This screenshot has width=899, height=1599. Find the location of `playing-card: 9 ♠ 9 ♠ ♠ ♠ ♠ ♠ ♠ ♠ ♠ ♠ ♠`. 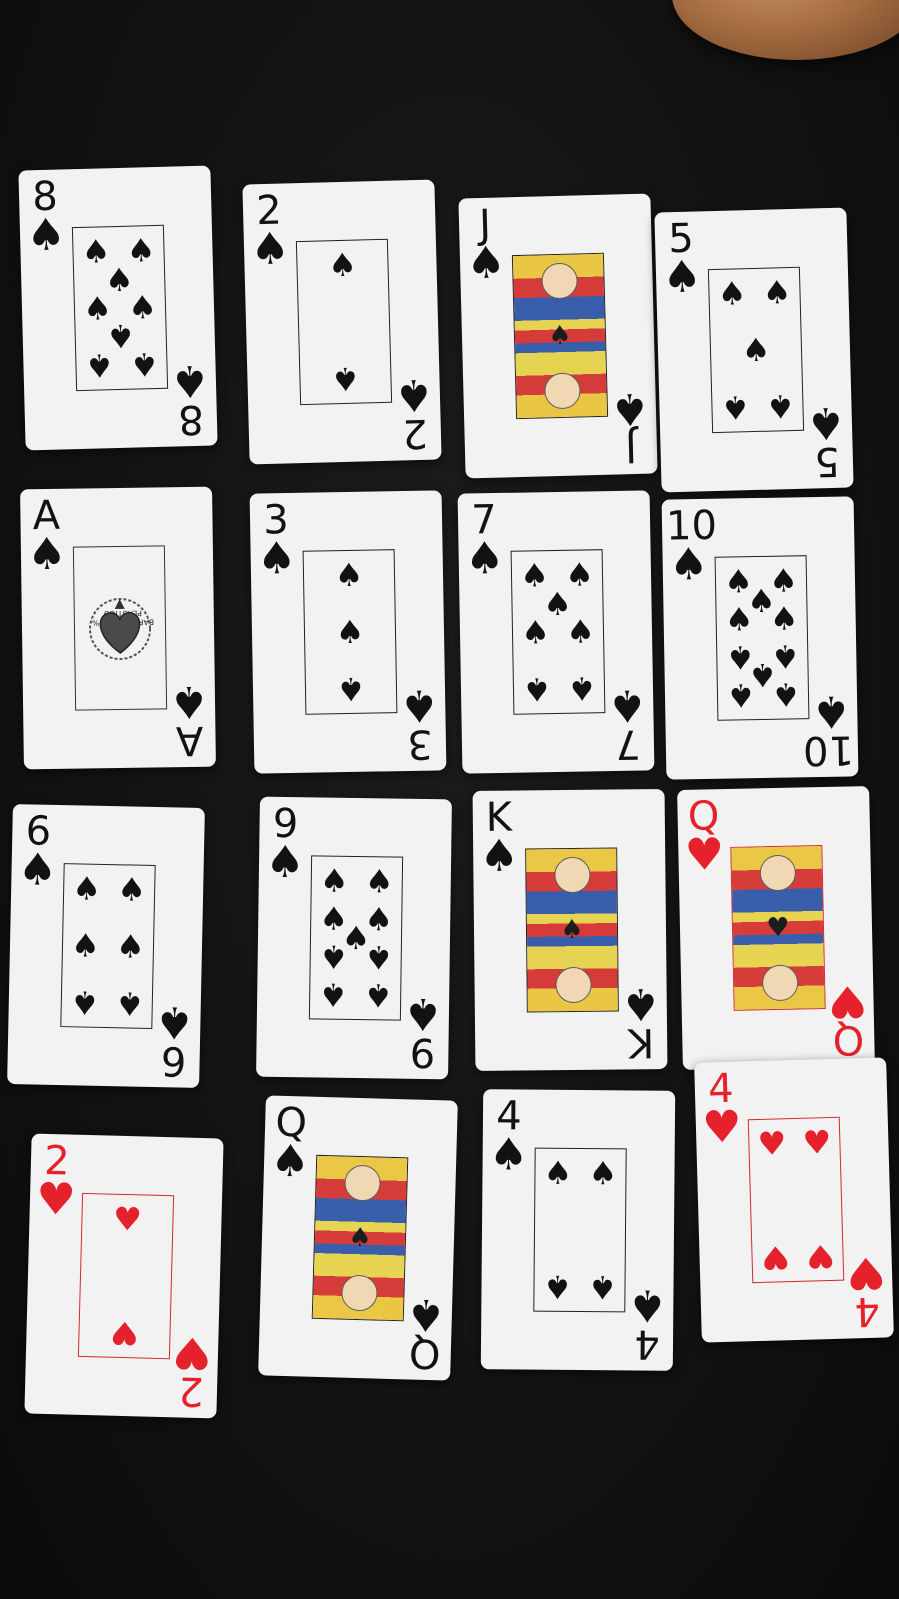

playing-card: 9 ♠ 9 ♠ ♠ ♠ ♠ ♠ ♠ ♠ ♠ ♠ ♠ is located at coordinates (354, 938).